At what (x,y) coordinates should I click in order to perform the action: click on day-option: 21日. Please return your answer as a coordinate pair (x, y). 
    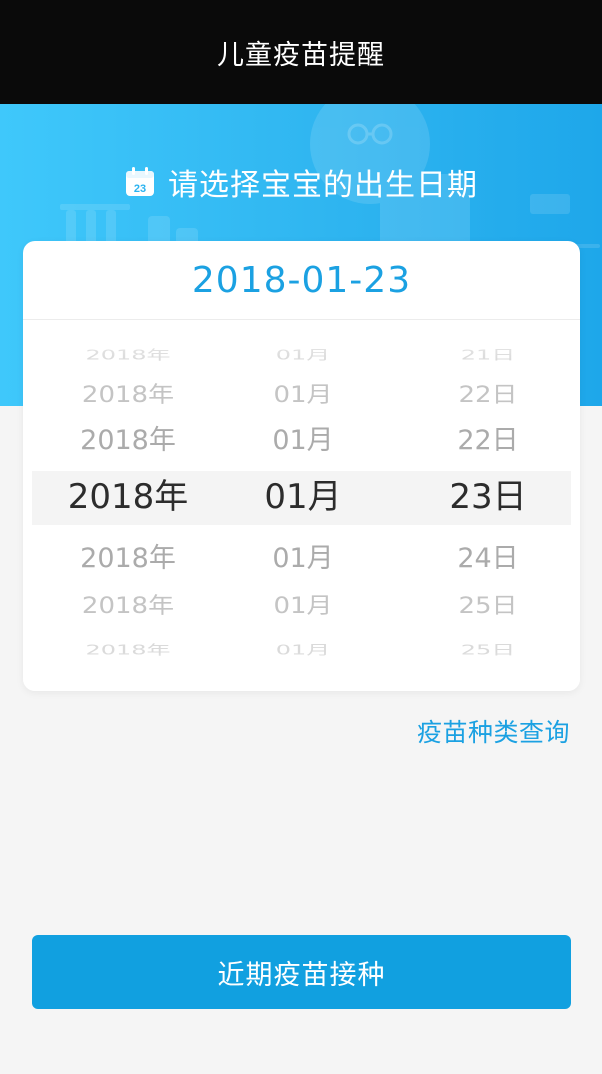
    Looking at the image, I should click on (488, 354).